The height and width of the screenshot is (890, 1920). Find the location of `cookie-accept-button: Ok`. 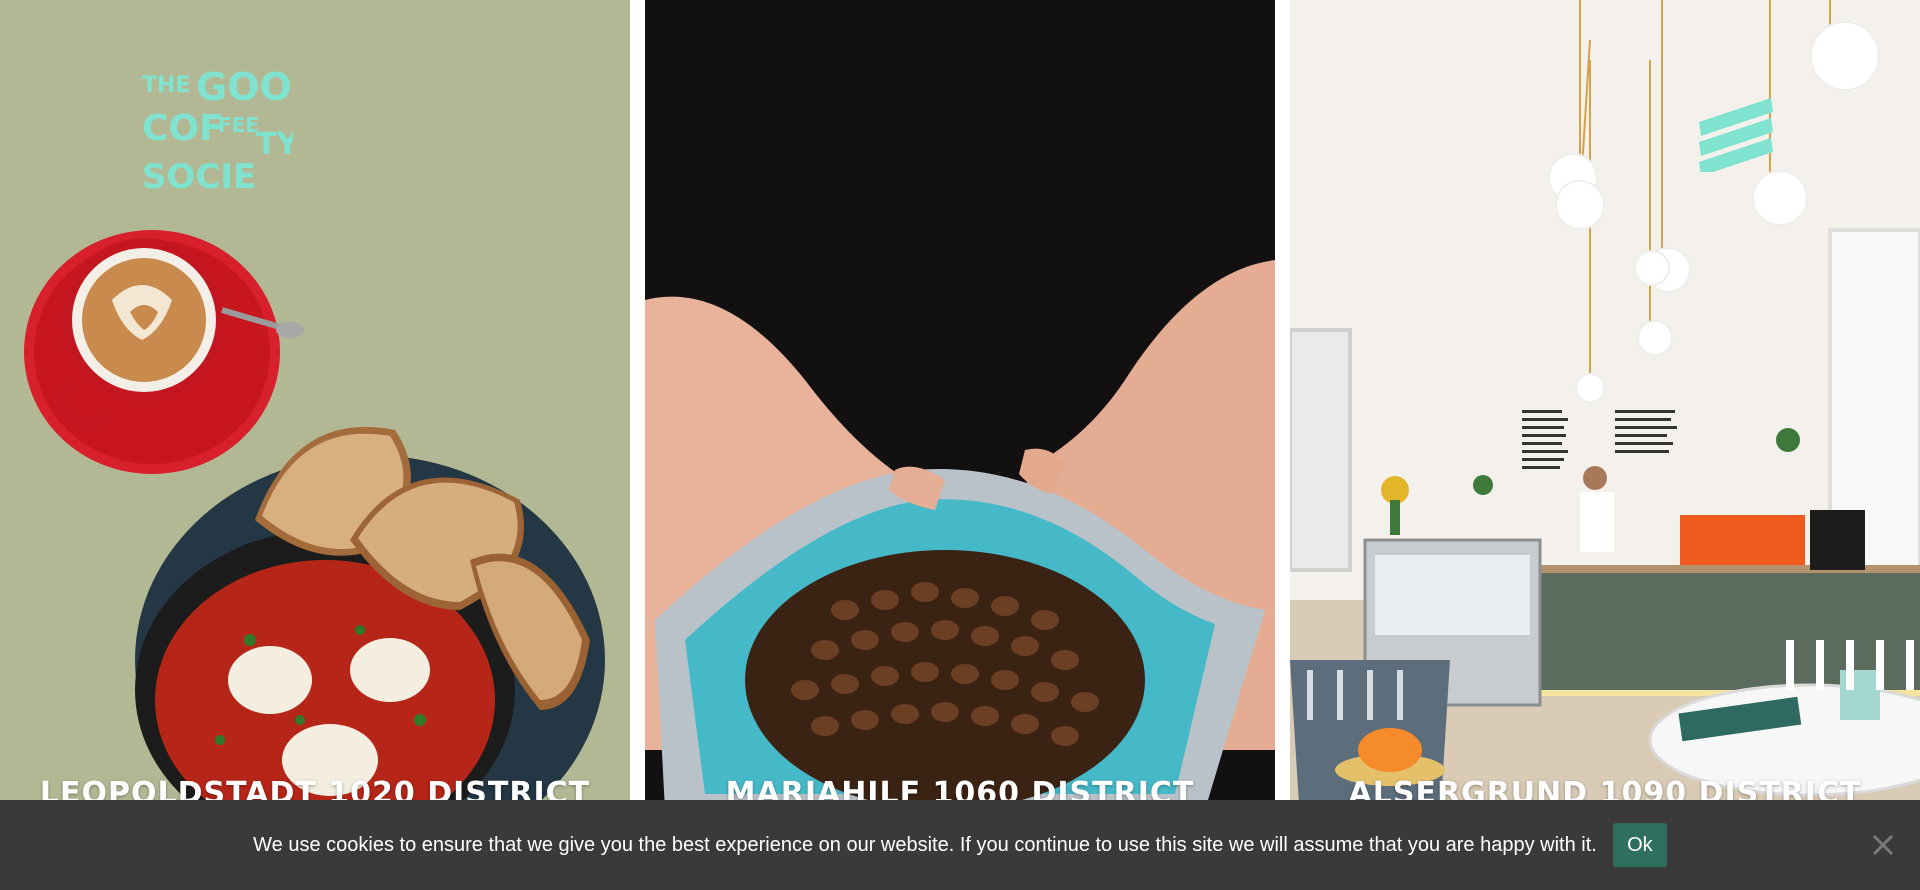

cookie-accept-button: Ok is located at coordinates (1639, 845).